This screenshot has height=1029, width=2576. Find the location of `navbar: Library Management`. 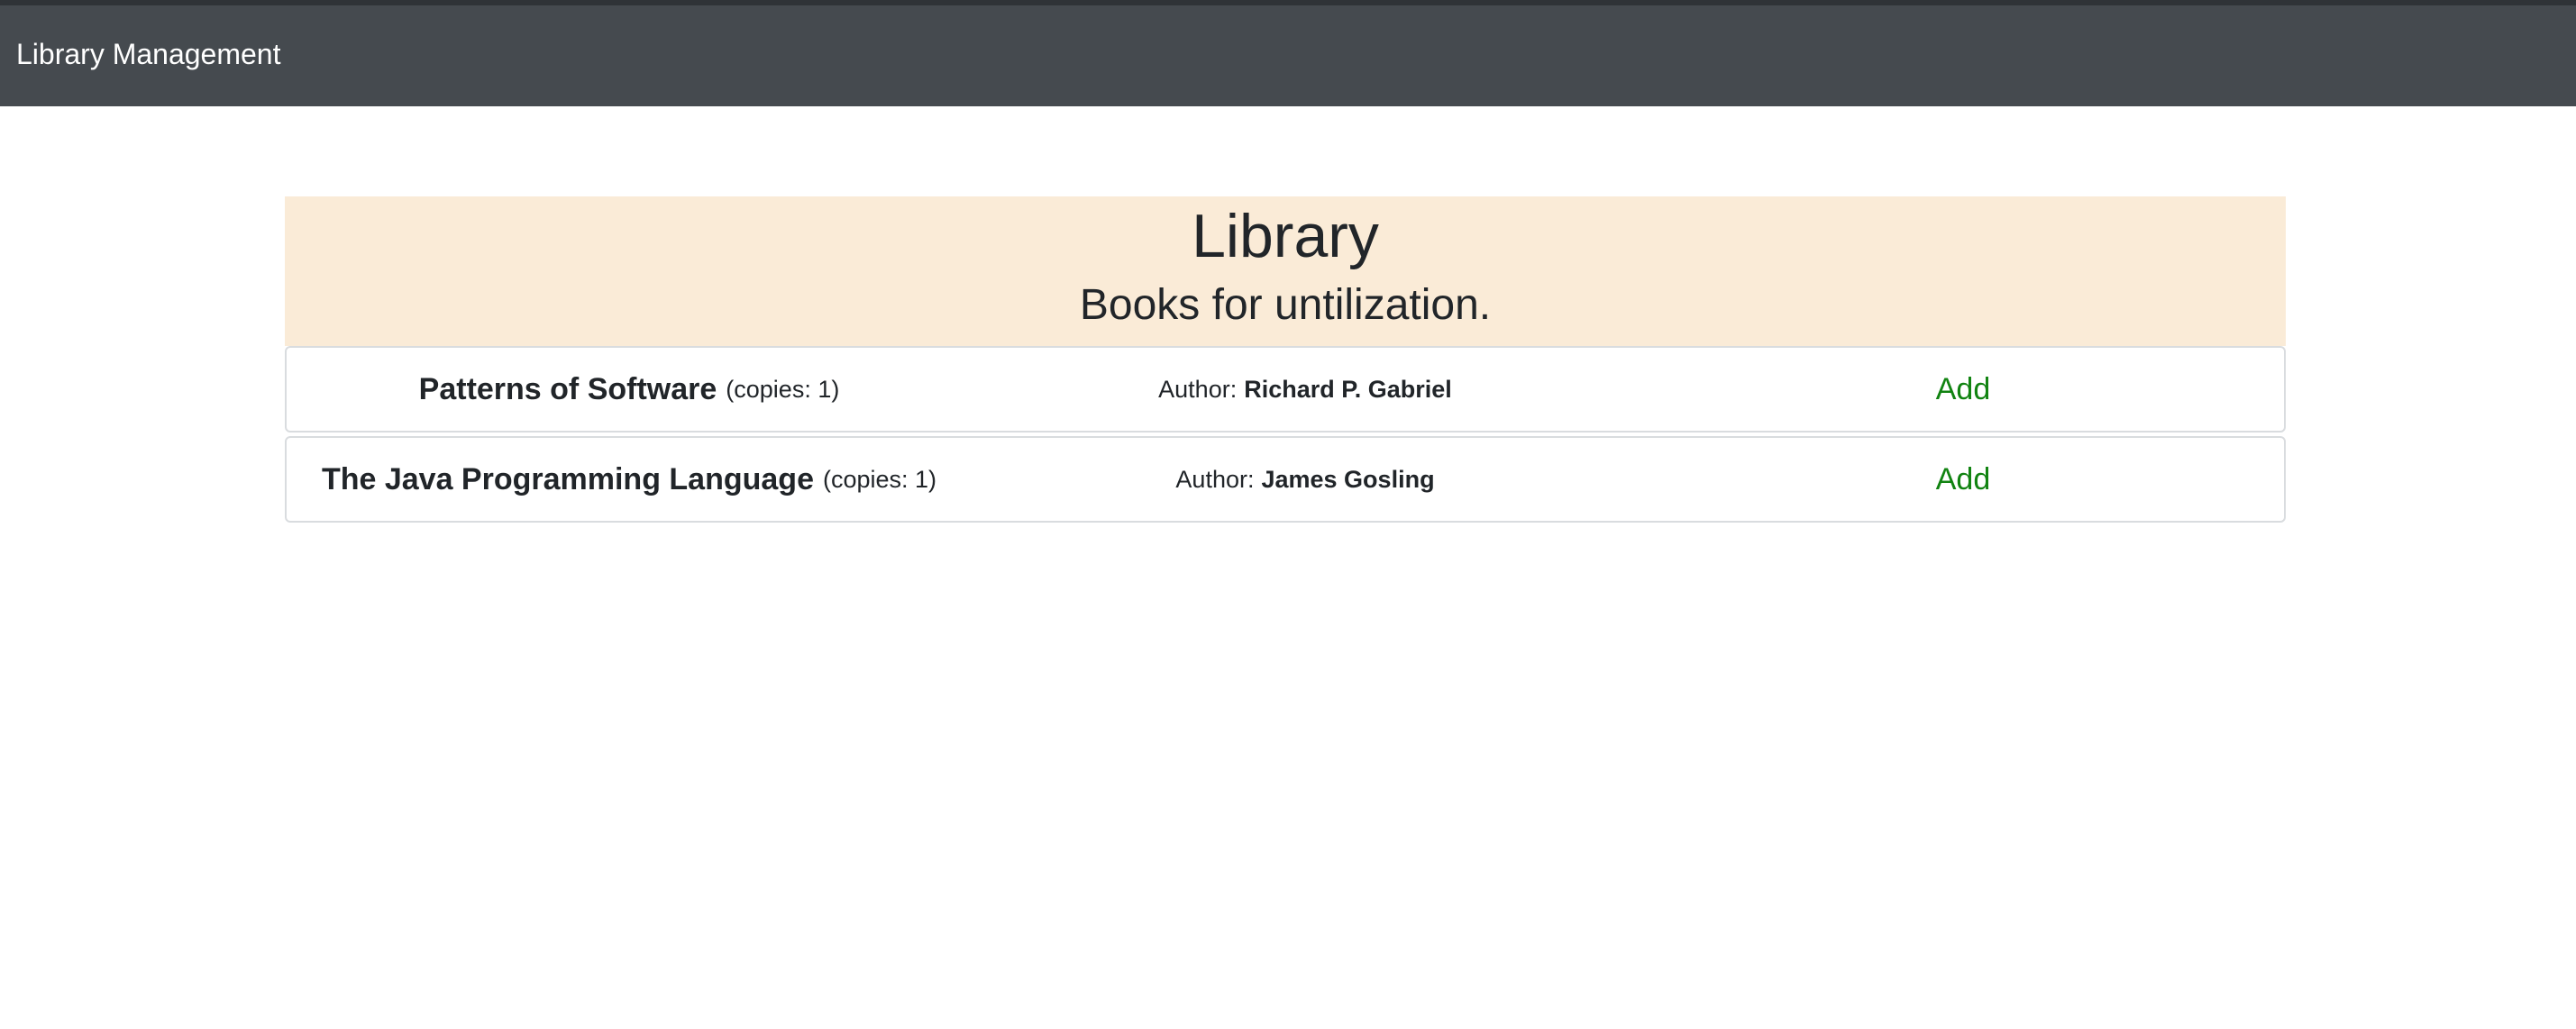

navbar: Library Management is located at coordinates (1288, 53).